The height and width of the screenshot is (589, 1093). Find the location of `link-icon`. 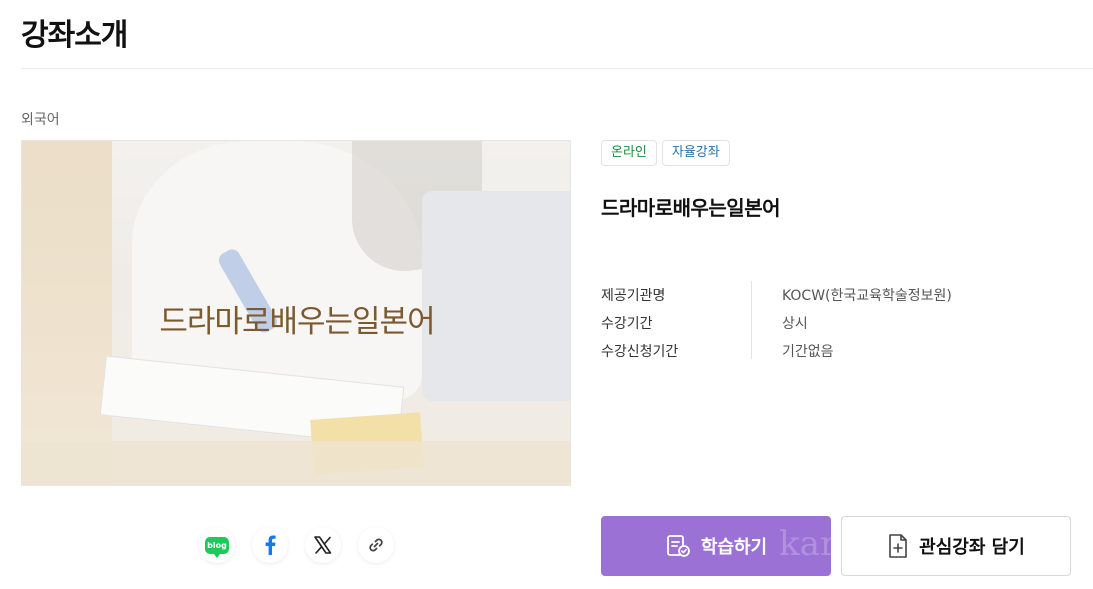

link-icon is located at coordinates (376, 545).